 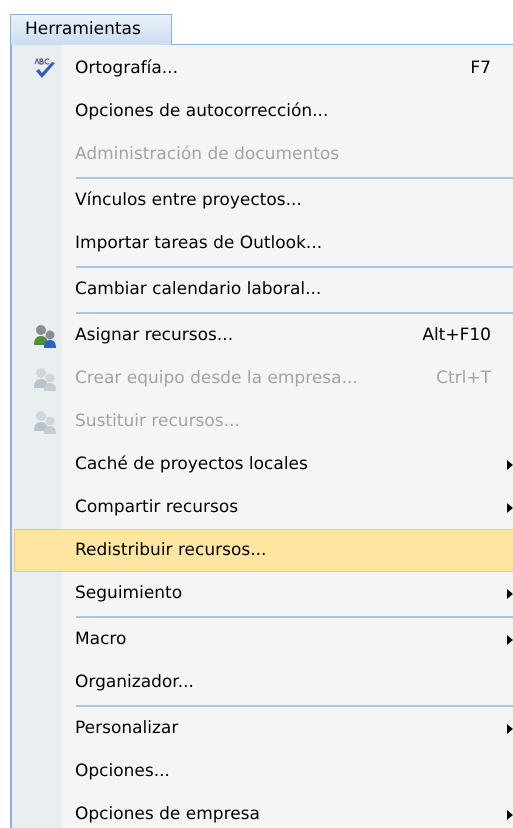 I want to click on shortcut-label: Alt+F10, so click(x=456, y=335).